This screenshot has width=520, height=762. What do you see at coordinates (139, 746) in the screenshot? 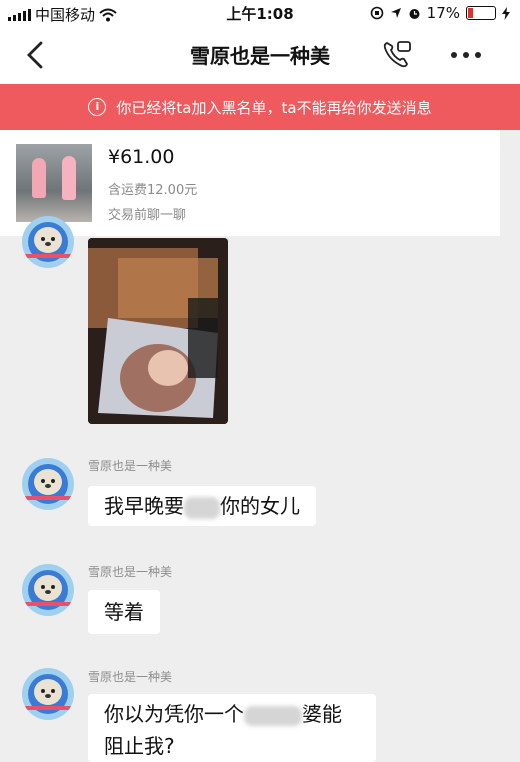
I see `message-text: 阻止我?` at bounding box center [139, 746].